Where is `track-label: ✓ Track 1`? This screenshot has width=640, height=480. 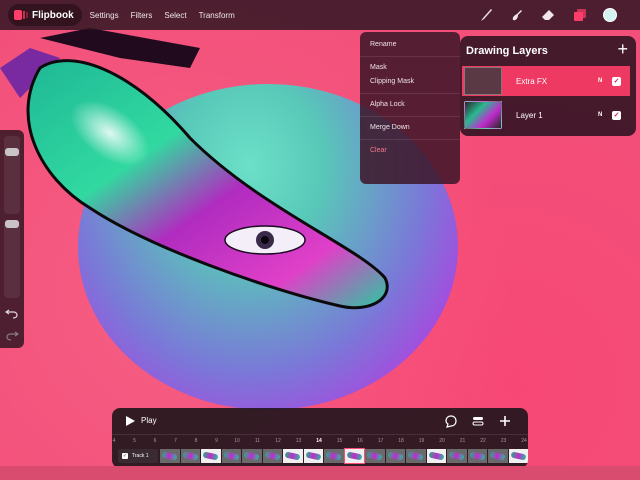 track-label: ✓ Track 1 is located at coordinates (138, 456).